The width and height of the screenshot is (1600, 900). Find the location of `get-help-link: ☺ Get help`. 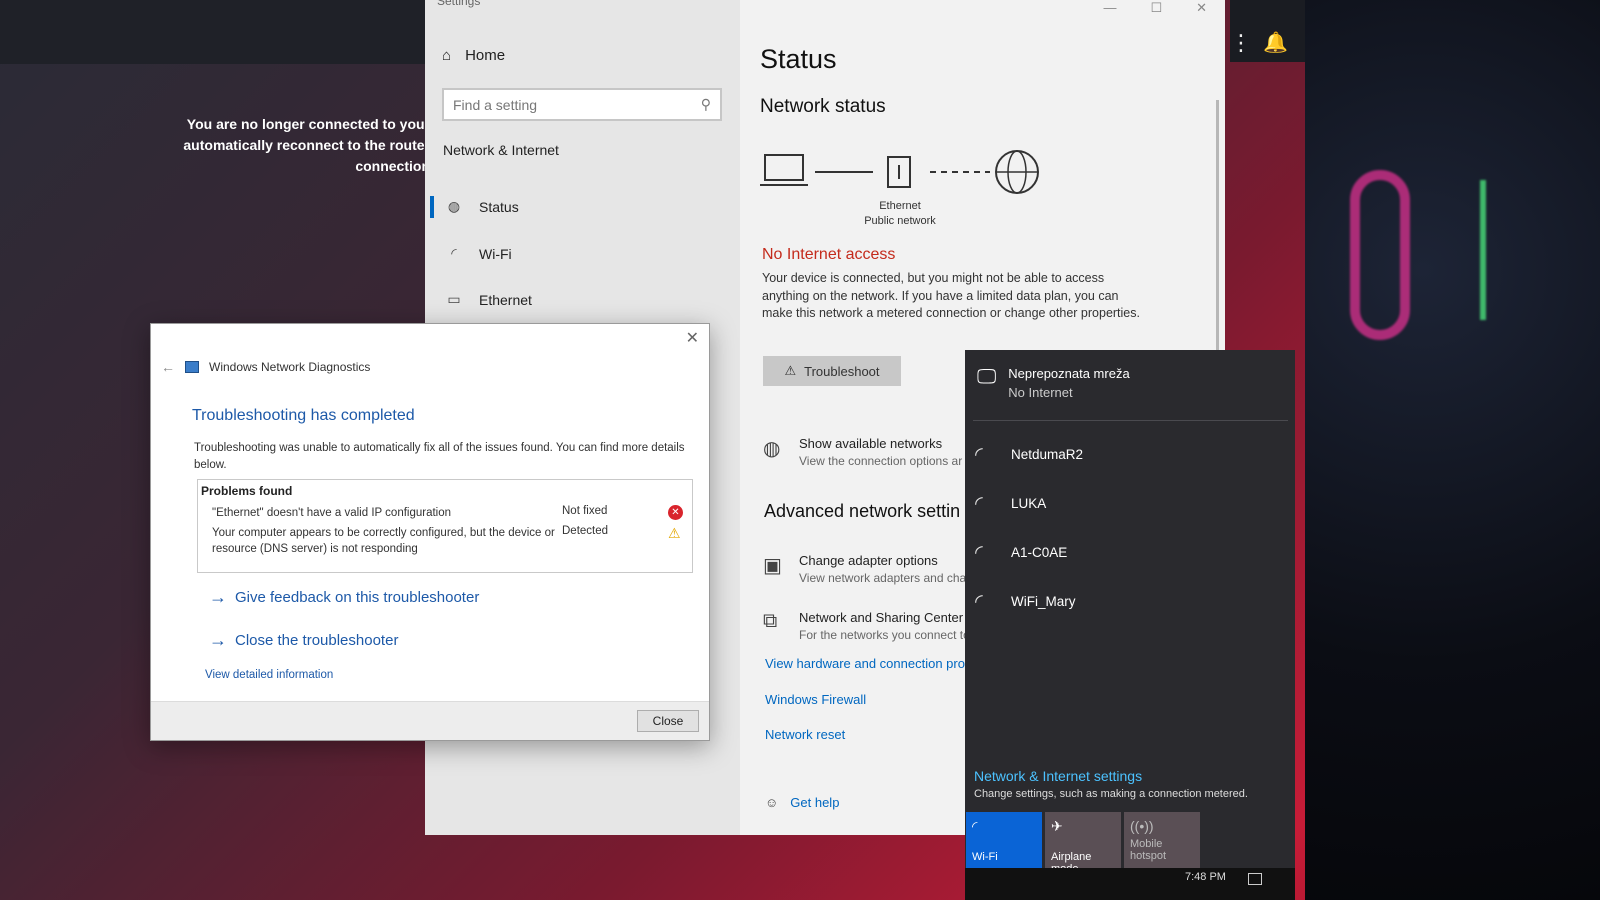

get-help-link: ☺ Get help is located at coordinates (802, 802).